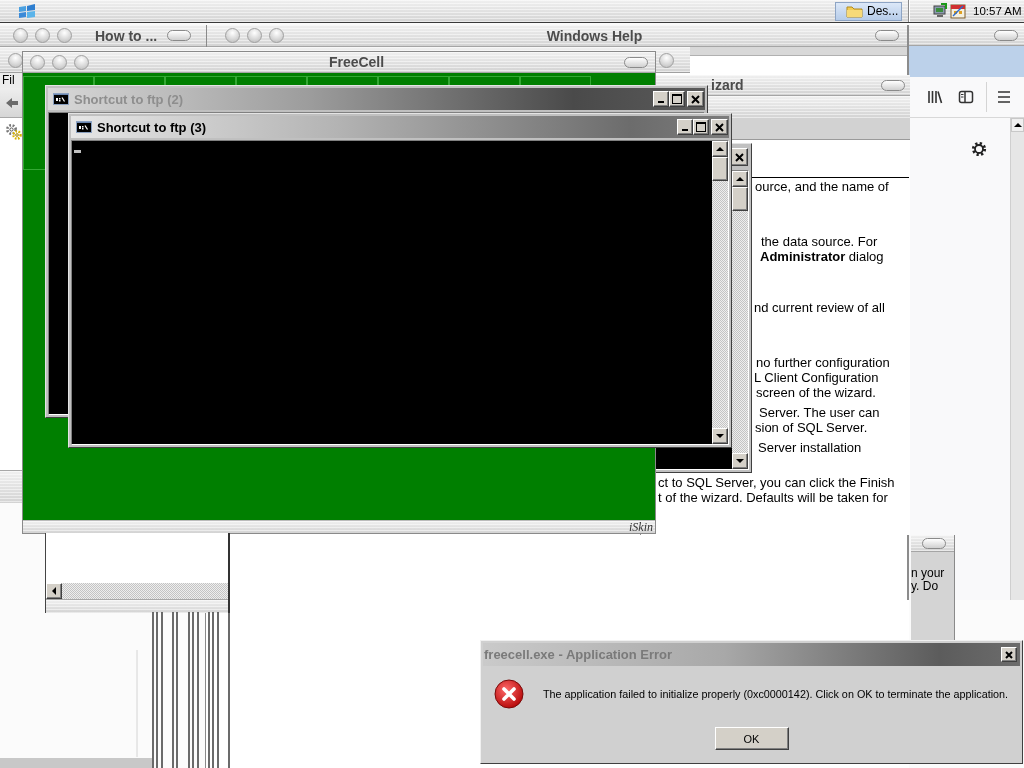 Image resolution: width=1024 pixels, height=768 pixels. Describe the element at coordinates (27, 11) in the screenshot. I see `flag-icon` at that location.